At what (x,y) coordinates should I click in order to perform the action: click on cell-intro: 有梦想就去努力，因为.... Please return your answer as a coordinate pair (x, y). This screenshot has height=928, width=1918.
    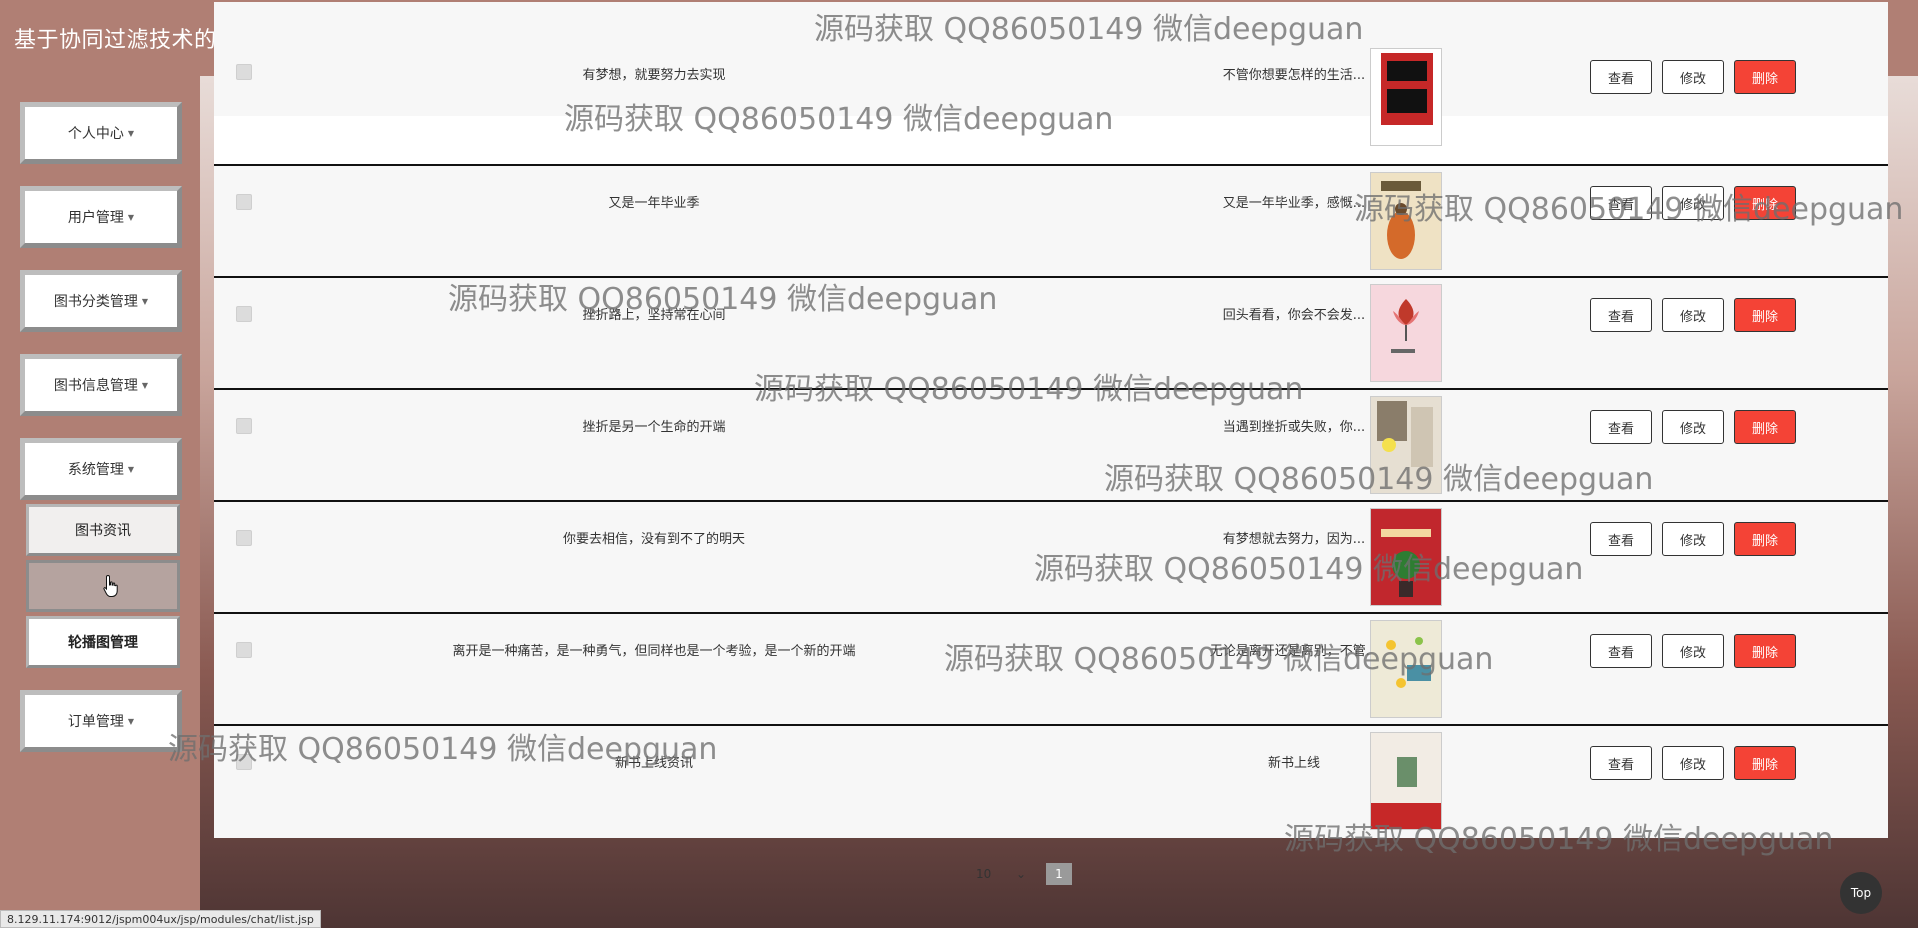
    Looking at the image, I should click on (1294, 539).